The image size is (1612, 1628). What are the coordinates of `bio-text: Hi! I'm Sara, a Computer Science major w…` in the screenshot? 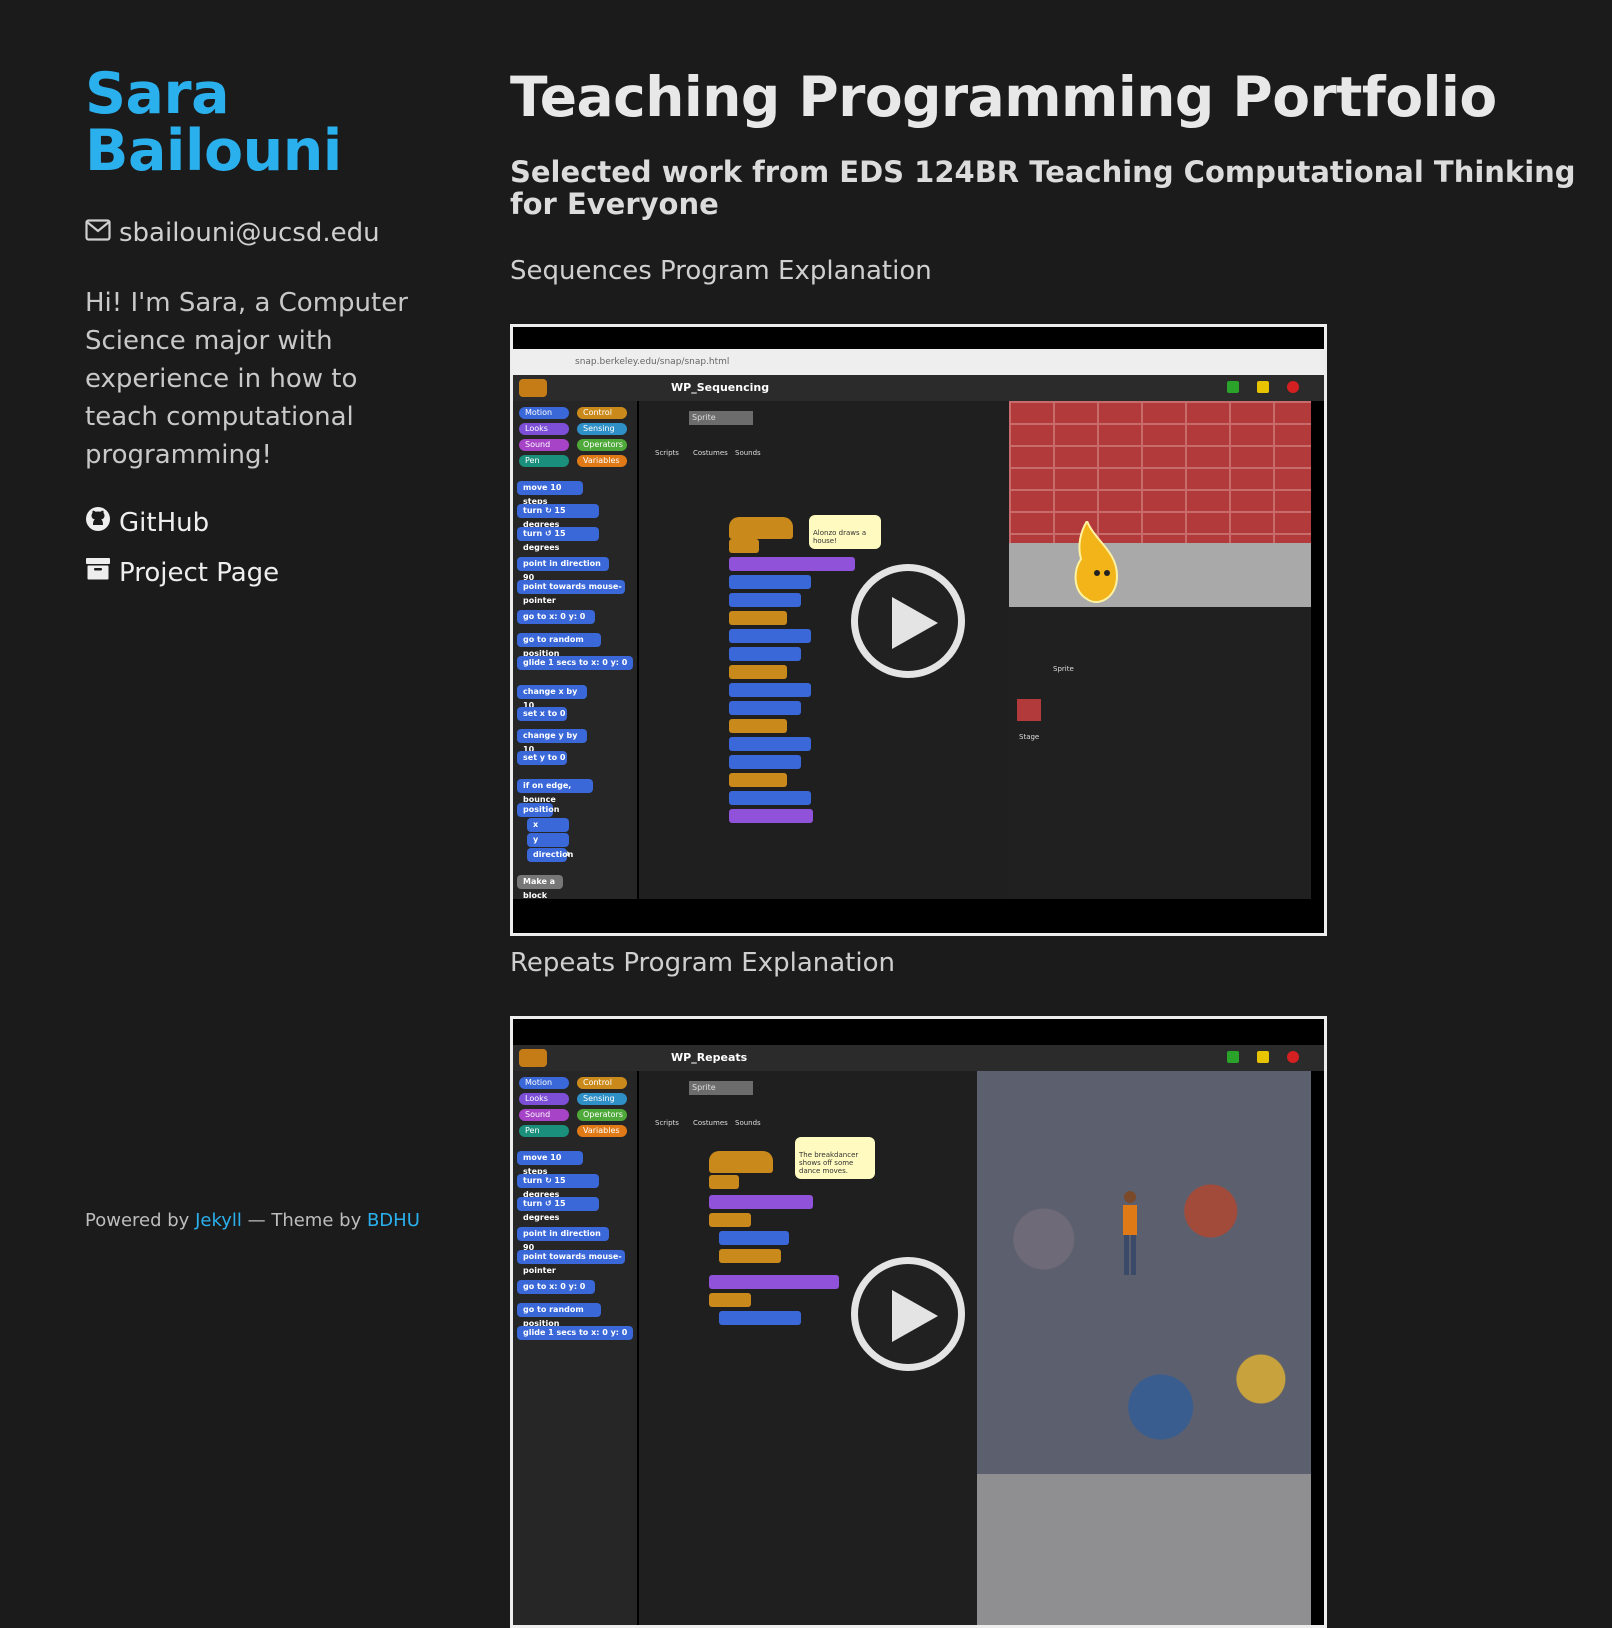 It's located at (246, 379).